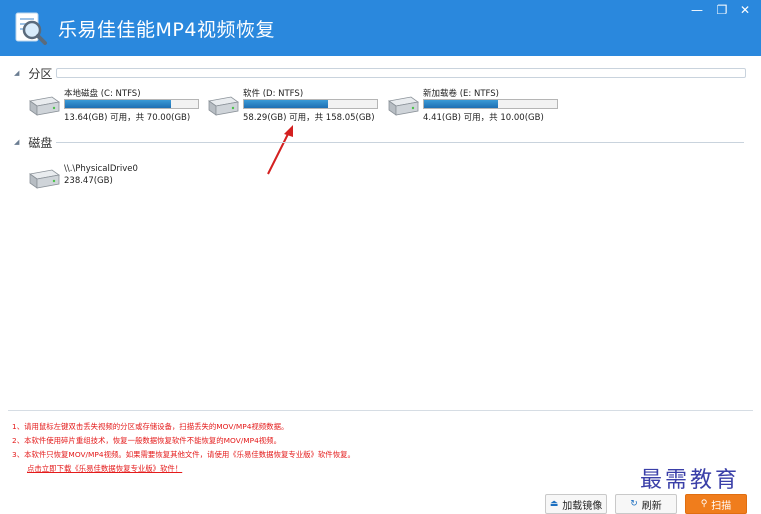 The image size is (761, 514). Describe the element at coordinates (634, 504) in the screenshot. I see `refresh-icon: ↻` at that location.